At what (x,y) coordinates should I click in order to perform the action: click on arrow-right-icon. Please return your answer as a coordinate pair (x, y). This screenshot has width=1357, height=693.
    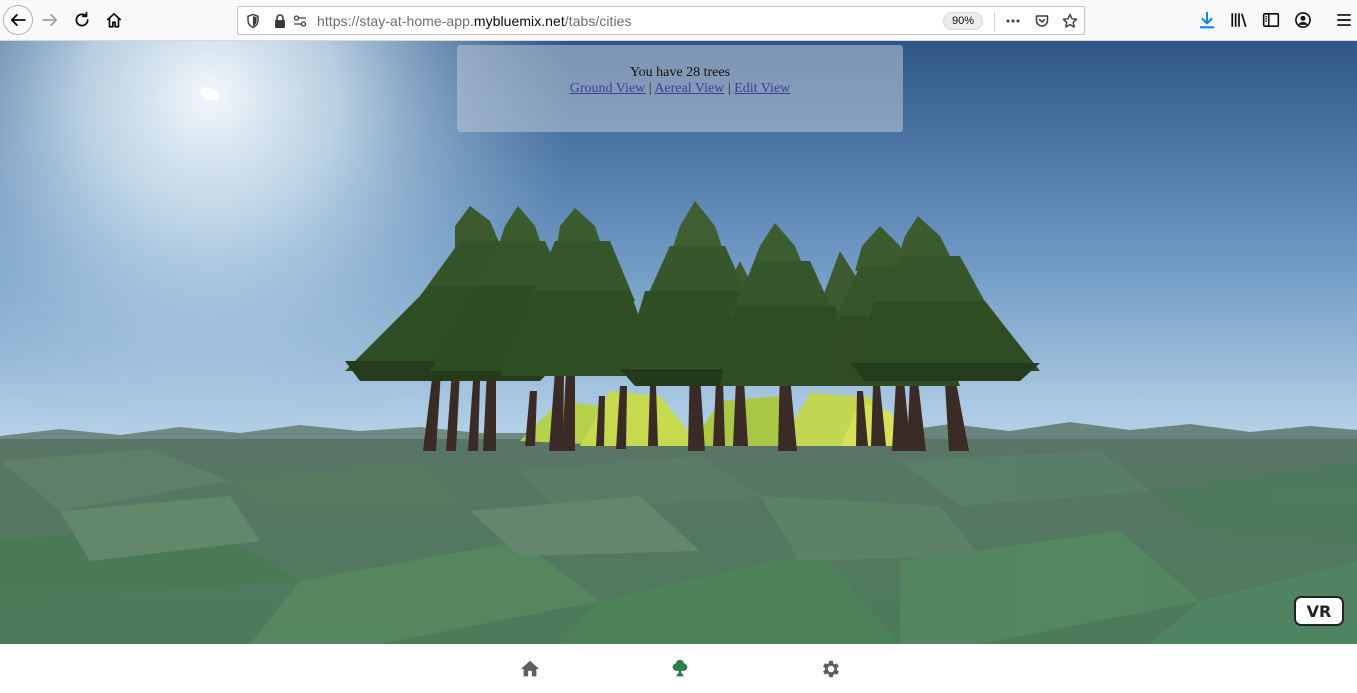
    Looking at the image, I should click on (50, 20).